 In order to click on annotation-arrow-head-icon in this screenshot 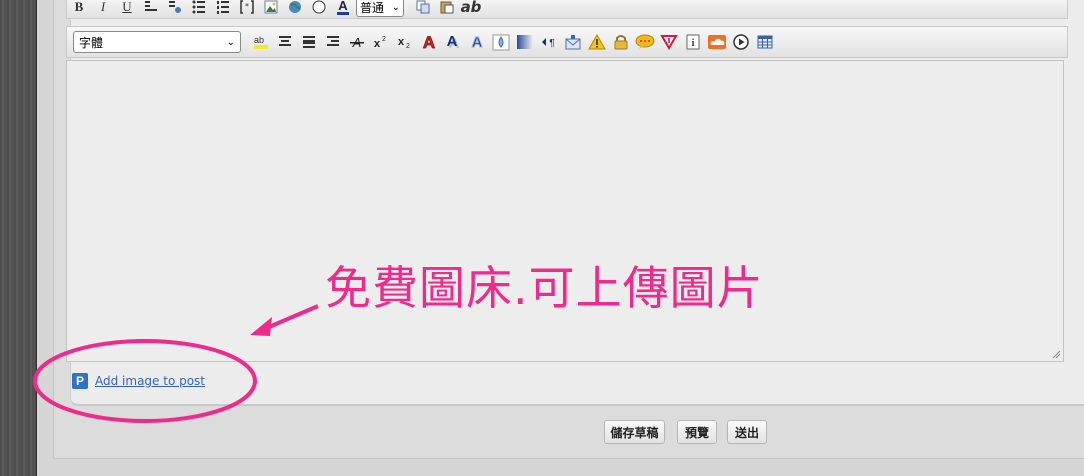, I will do `click(261, 326)`.